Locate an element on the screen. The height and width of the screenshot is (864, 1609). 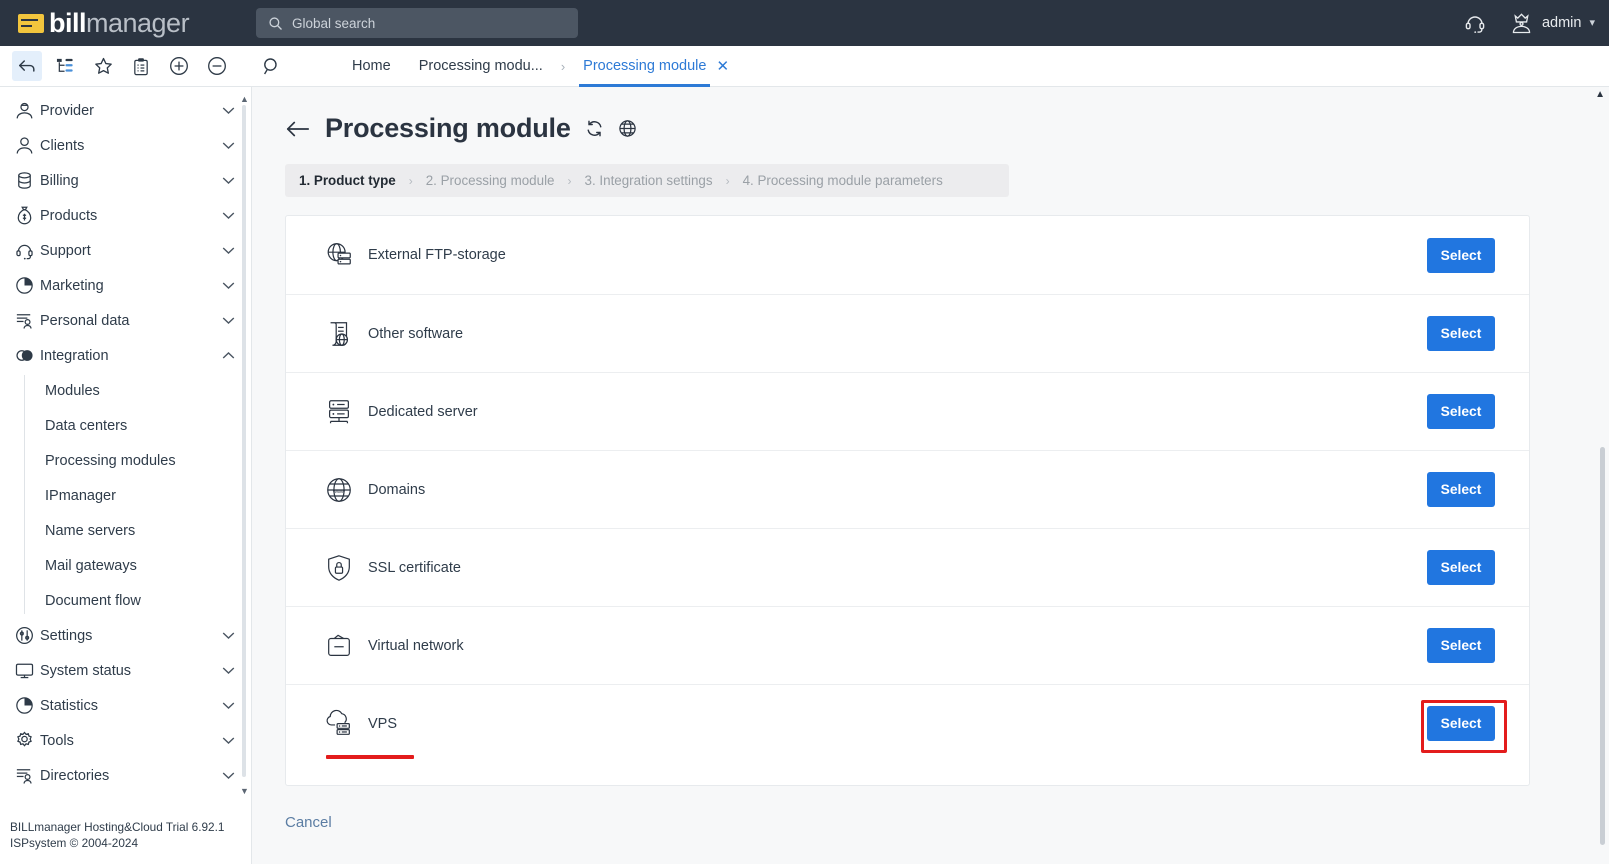
cloud-server-icon is located at coordinates (346, 724).